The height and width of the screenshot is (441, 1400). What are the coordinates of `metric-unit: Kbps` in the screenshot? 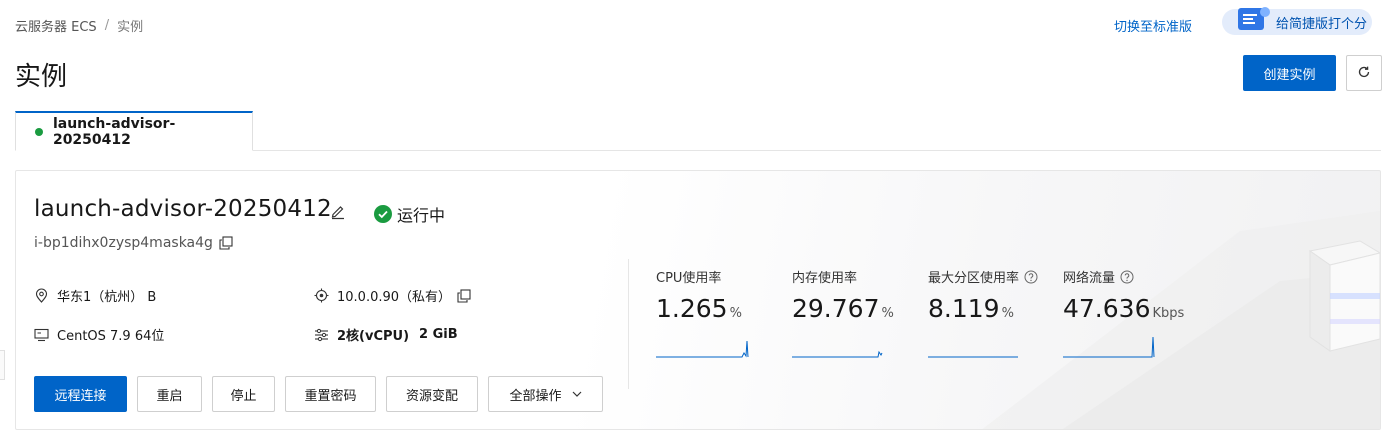 It's located at (1168, 313).